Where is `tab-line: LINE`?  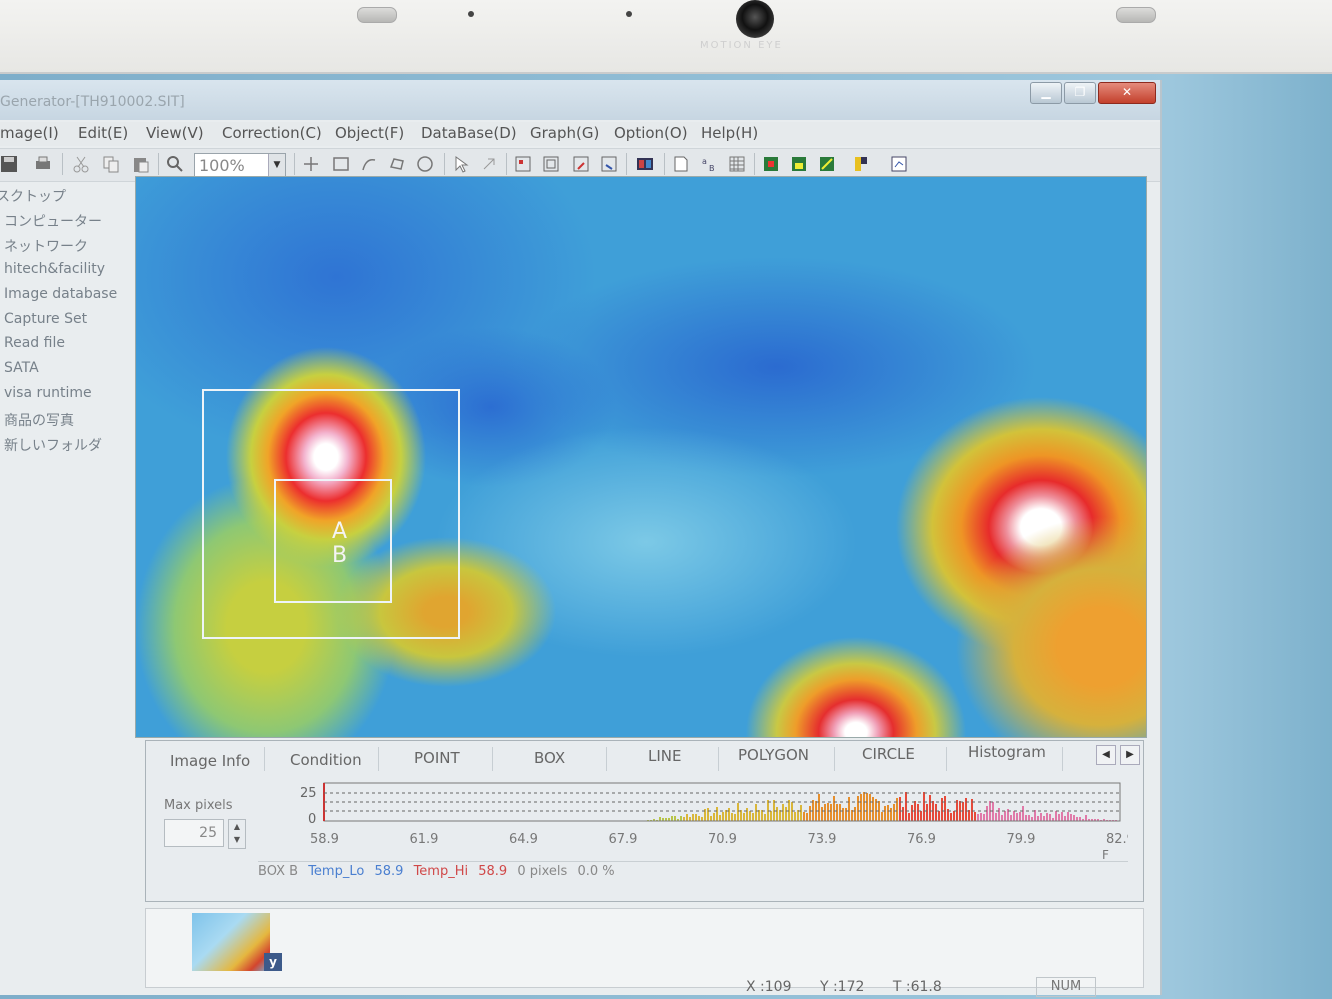
tab-line: LINE is located at coordinates (664, 756).